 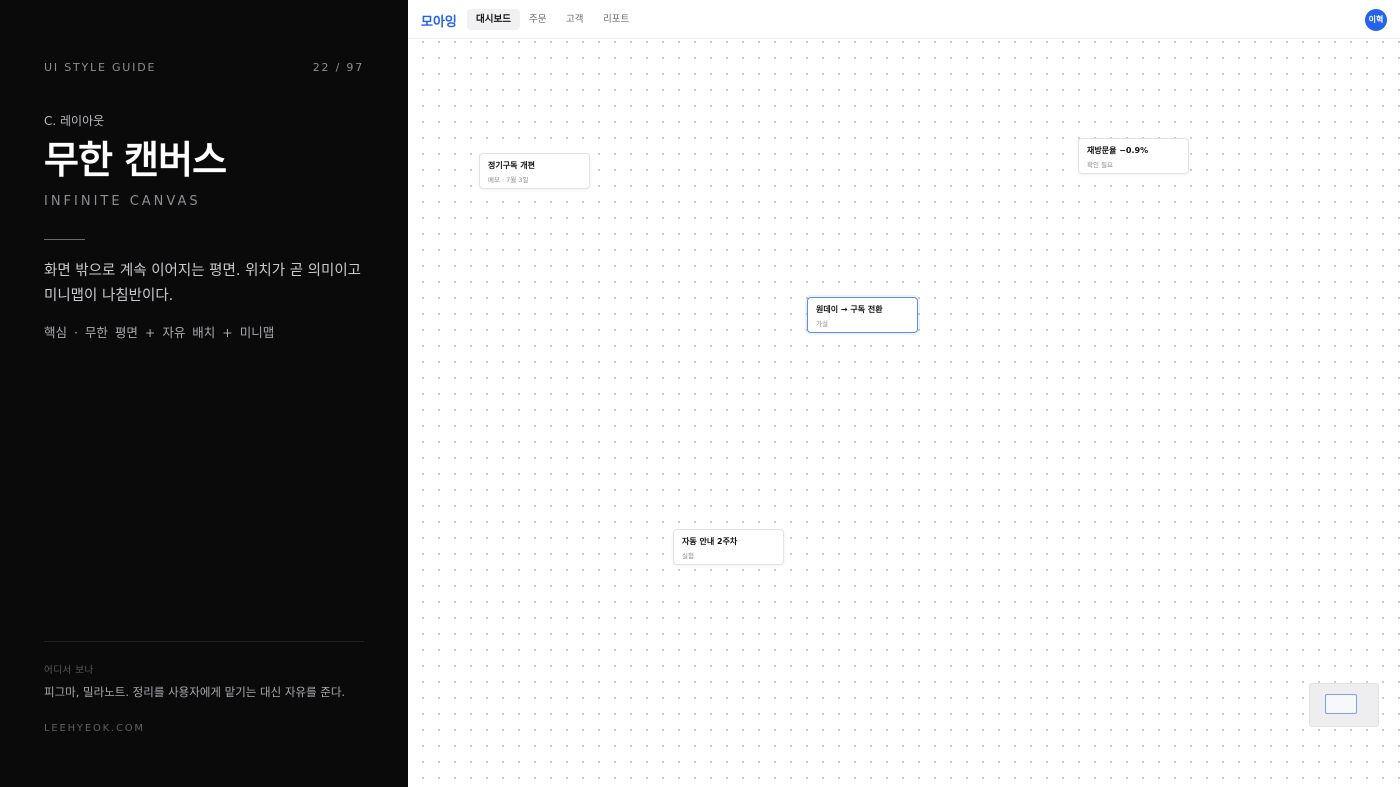 What do you see at coordinates (728, 547) in the screenshot?
I see `canvas-card: 자동 안내 2주차 실험` at bounding box center [728, 547].